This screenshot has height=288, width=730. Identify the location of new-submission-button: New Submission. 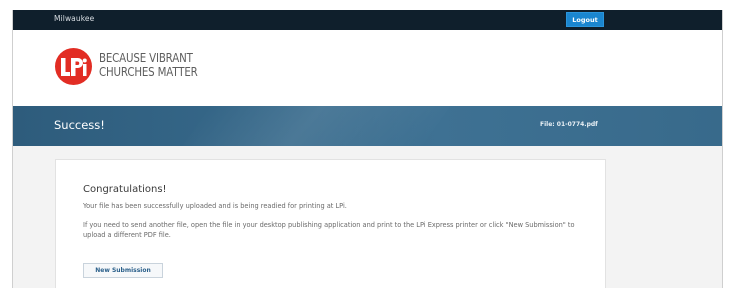
(123, 270).